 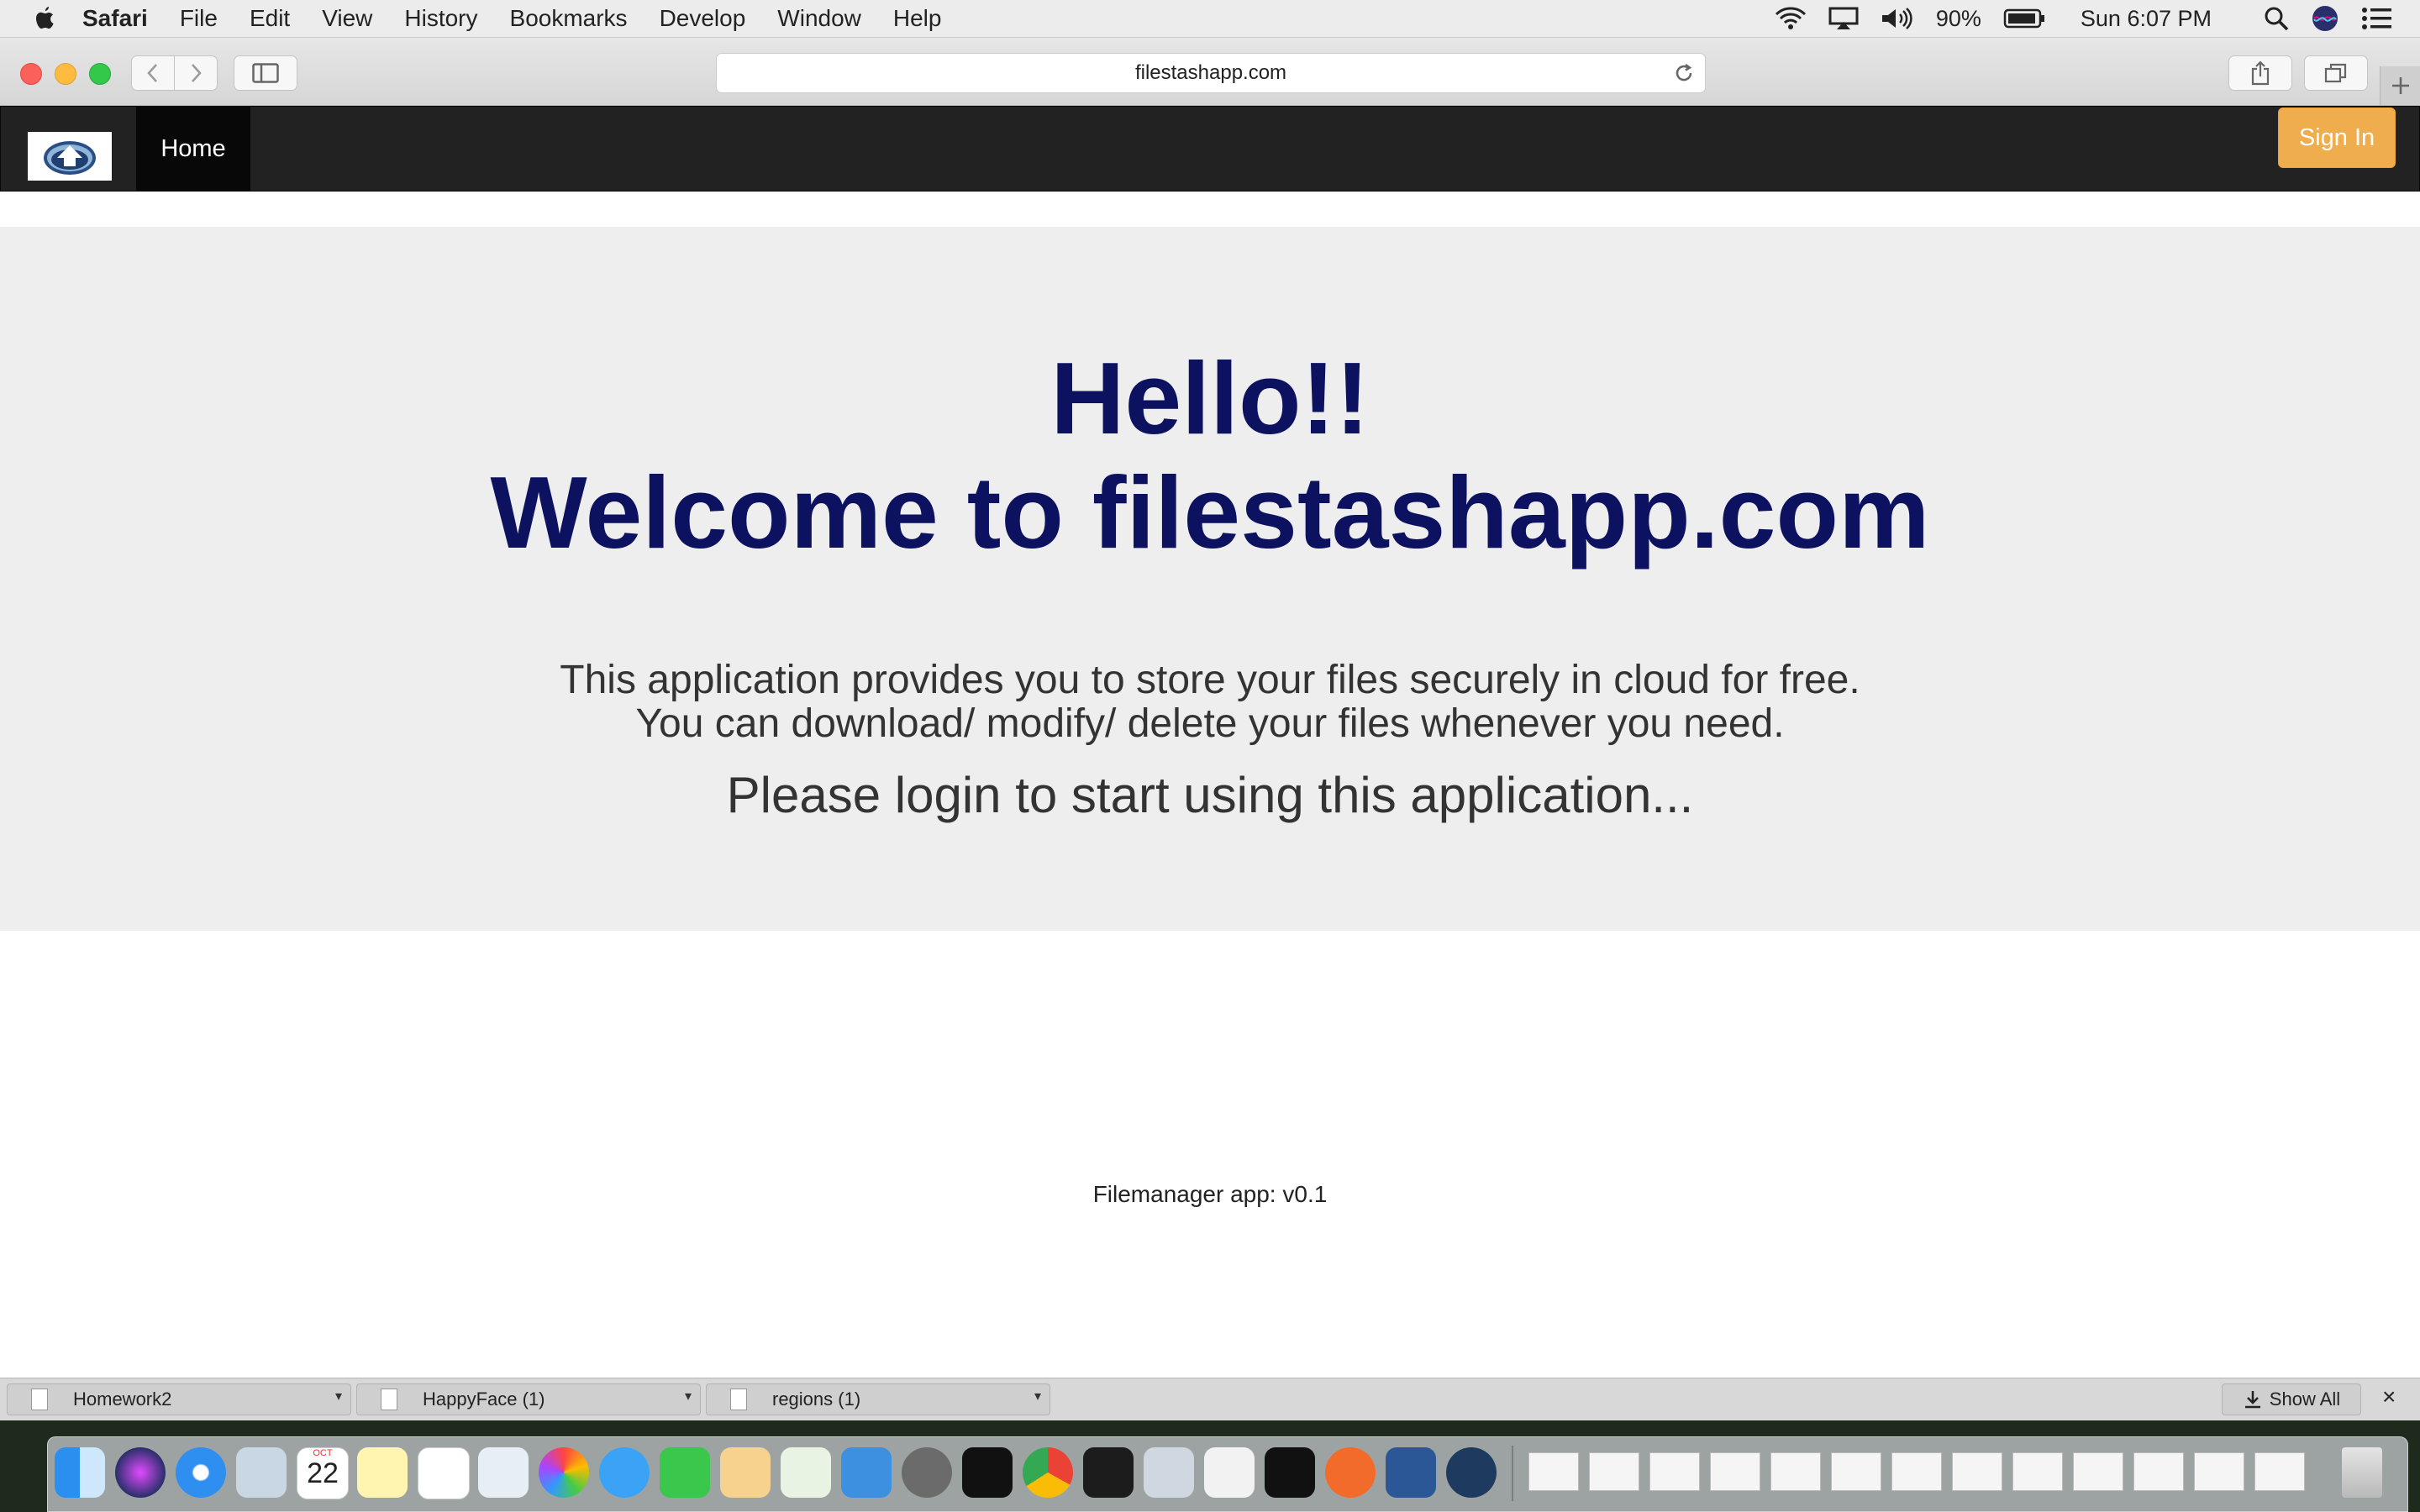 I want to click on sidebar-toggle-button, so click(x=265, y=73).